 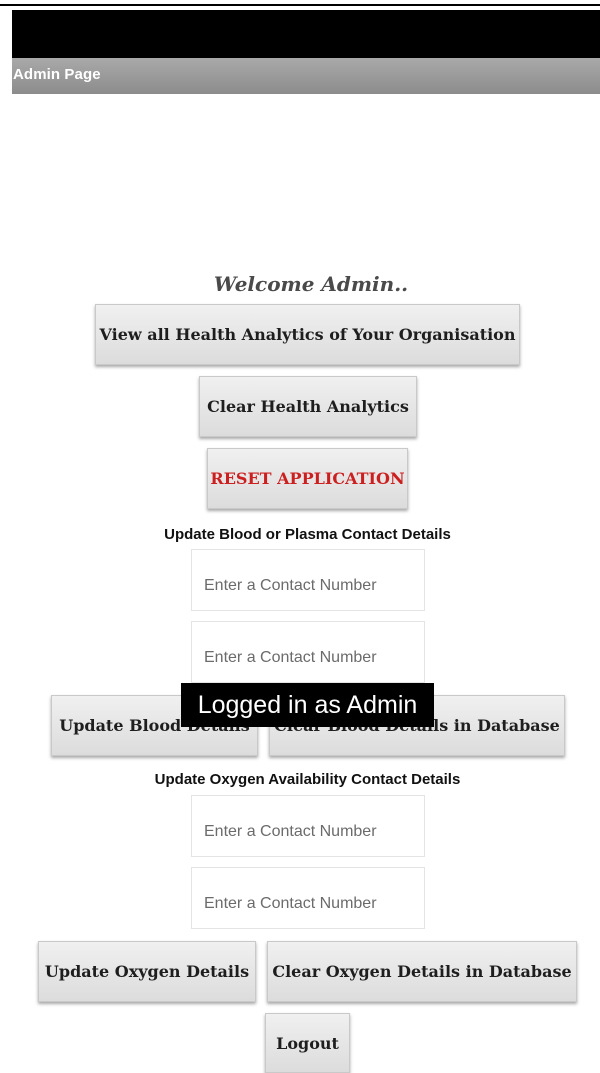 What do you see at coordinates (306, 76) in the screenshot?
I see `title-bar: Admin Page` at bounding box center [306, 76].